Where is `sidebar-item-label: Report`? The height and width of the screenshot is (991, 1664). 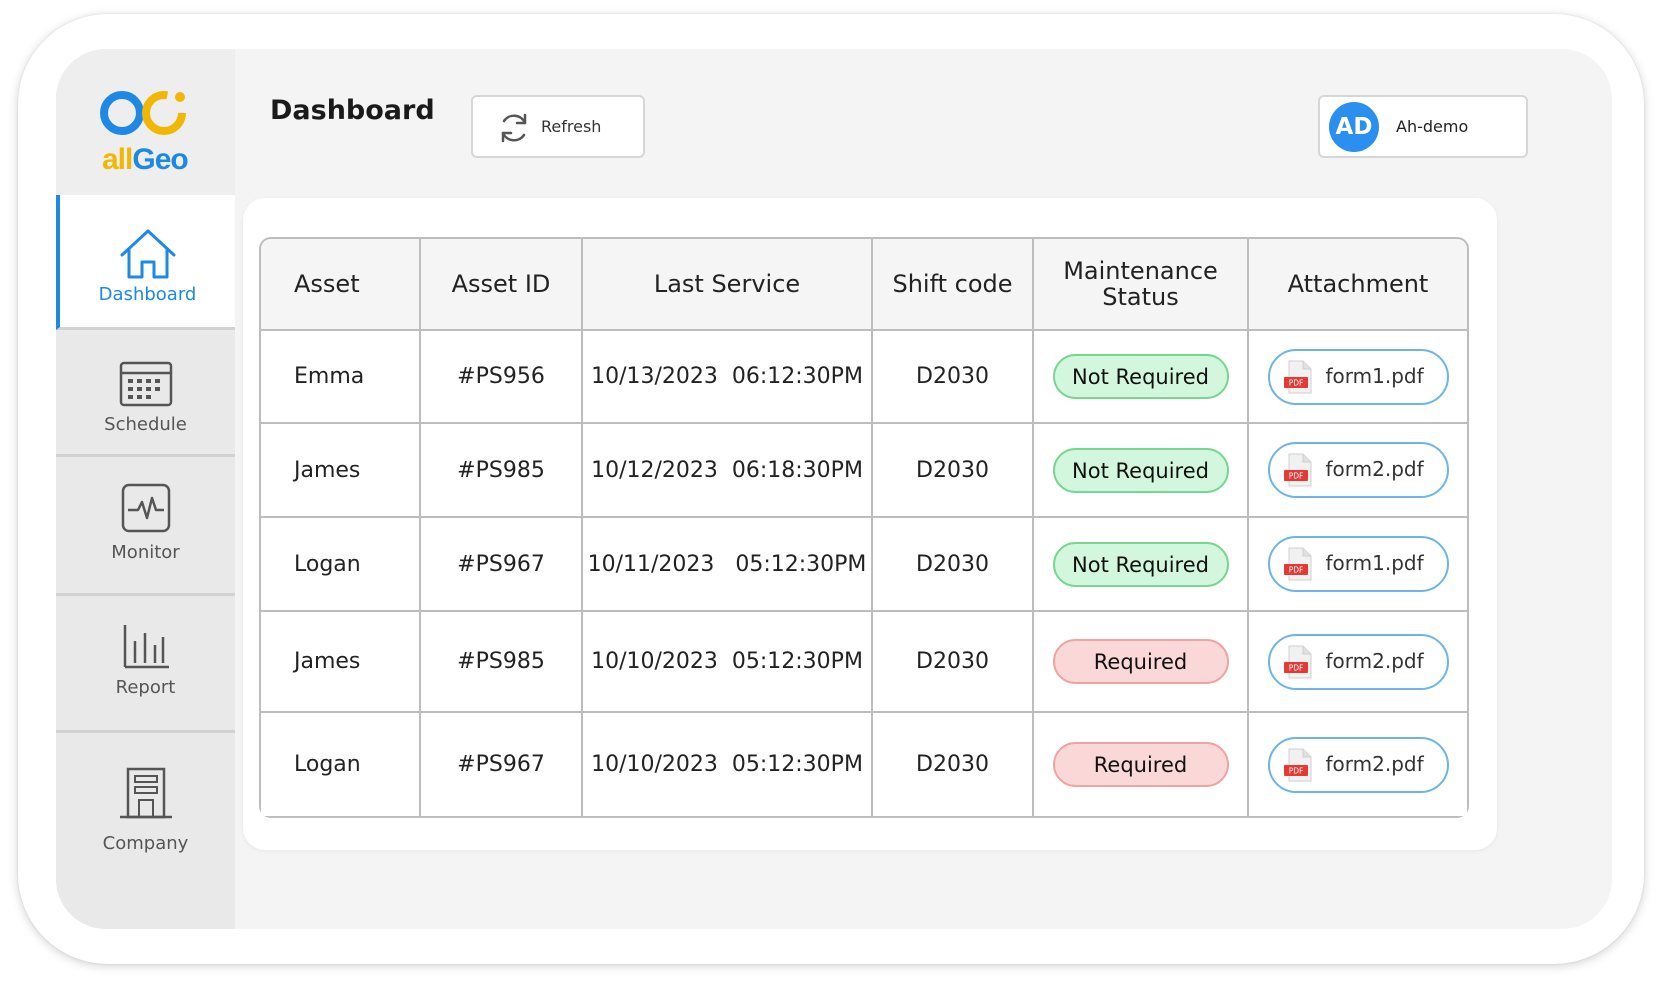
sidebar-item-label: Report is located at coordinates (145, 687).